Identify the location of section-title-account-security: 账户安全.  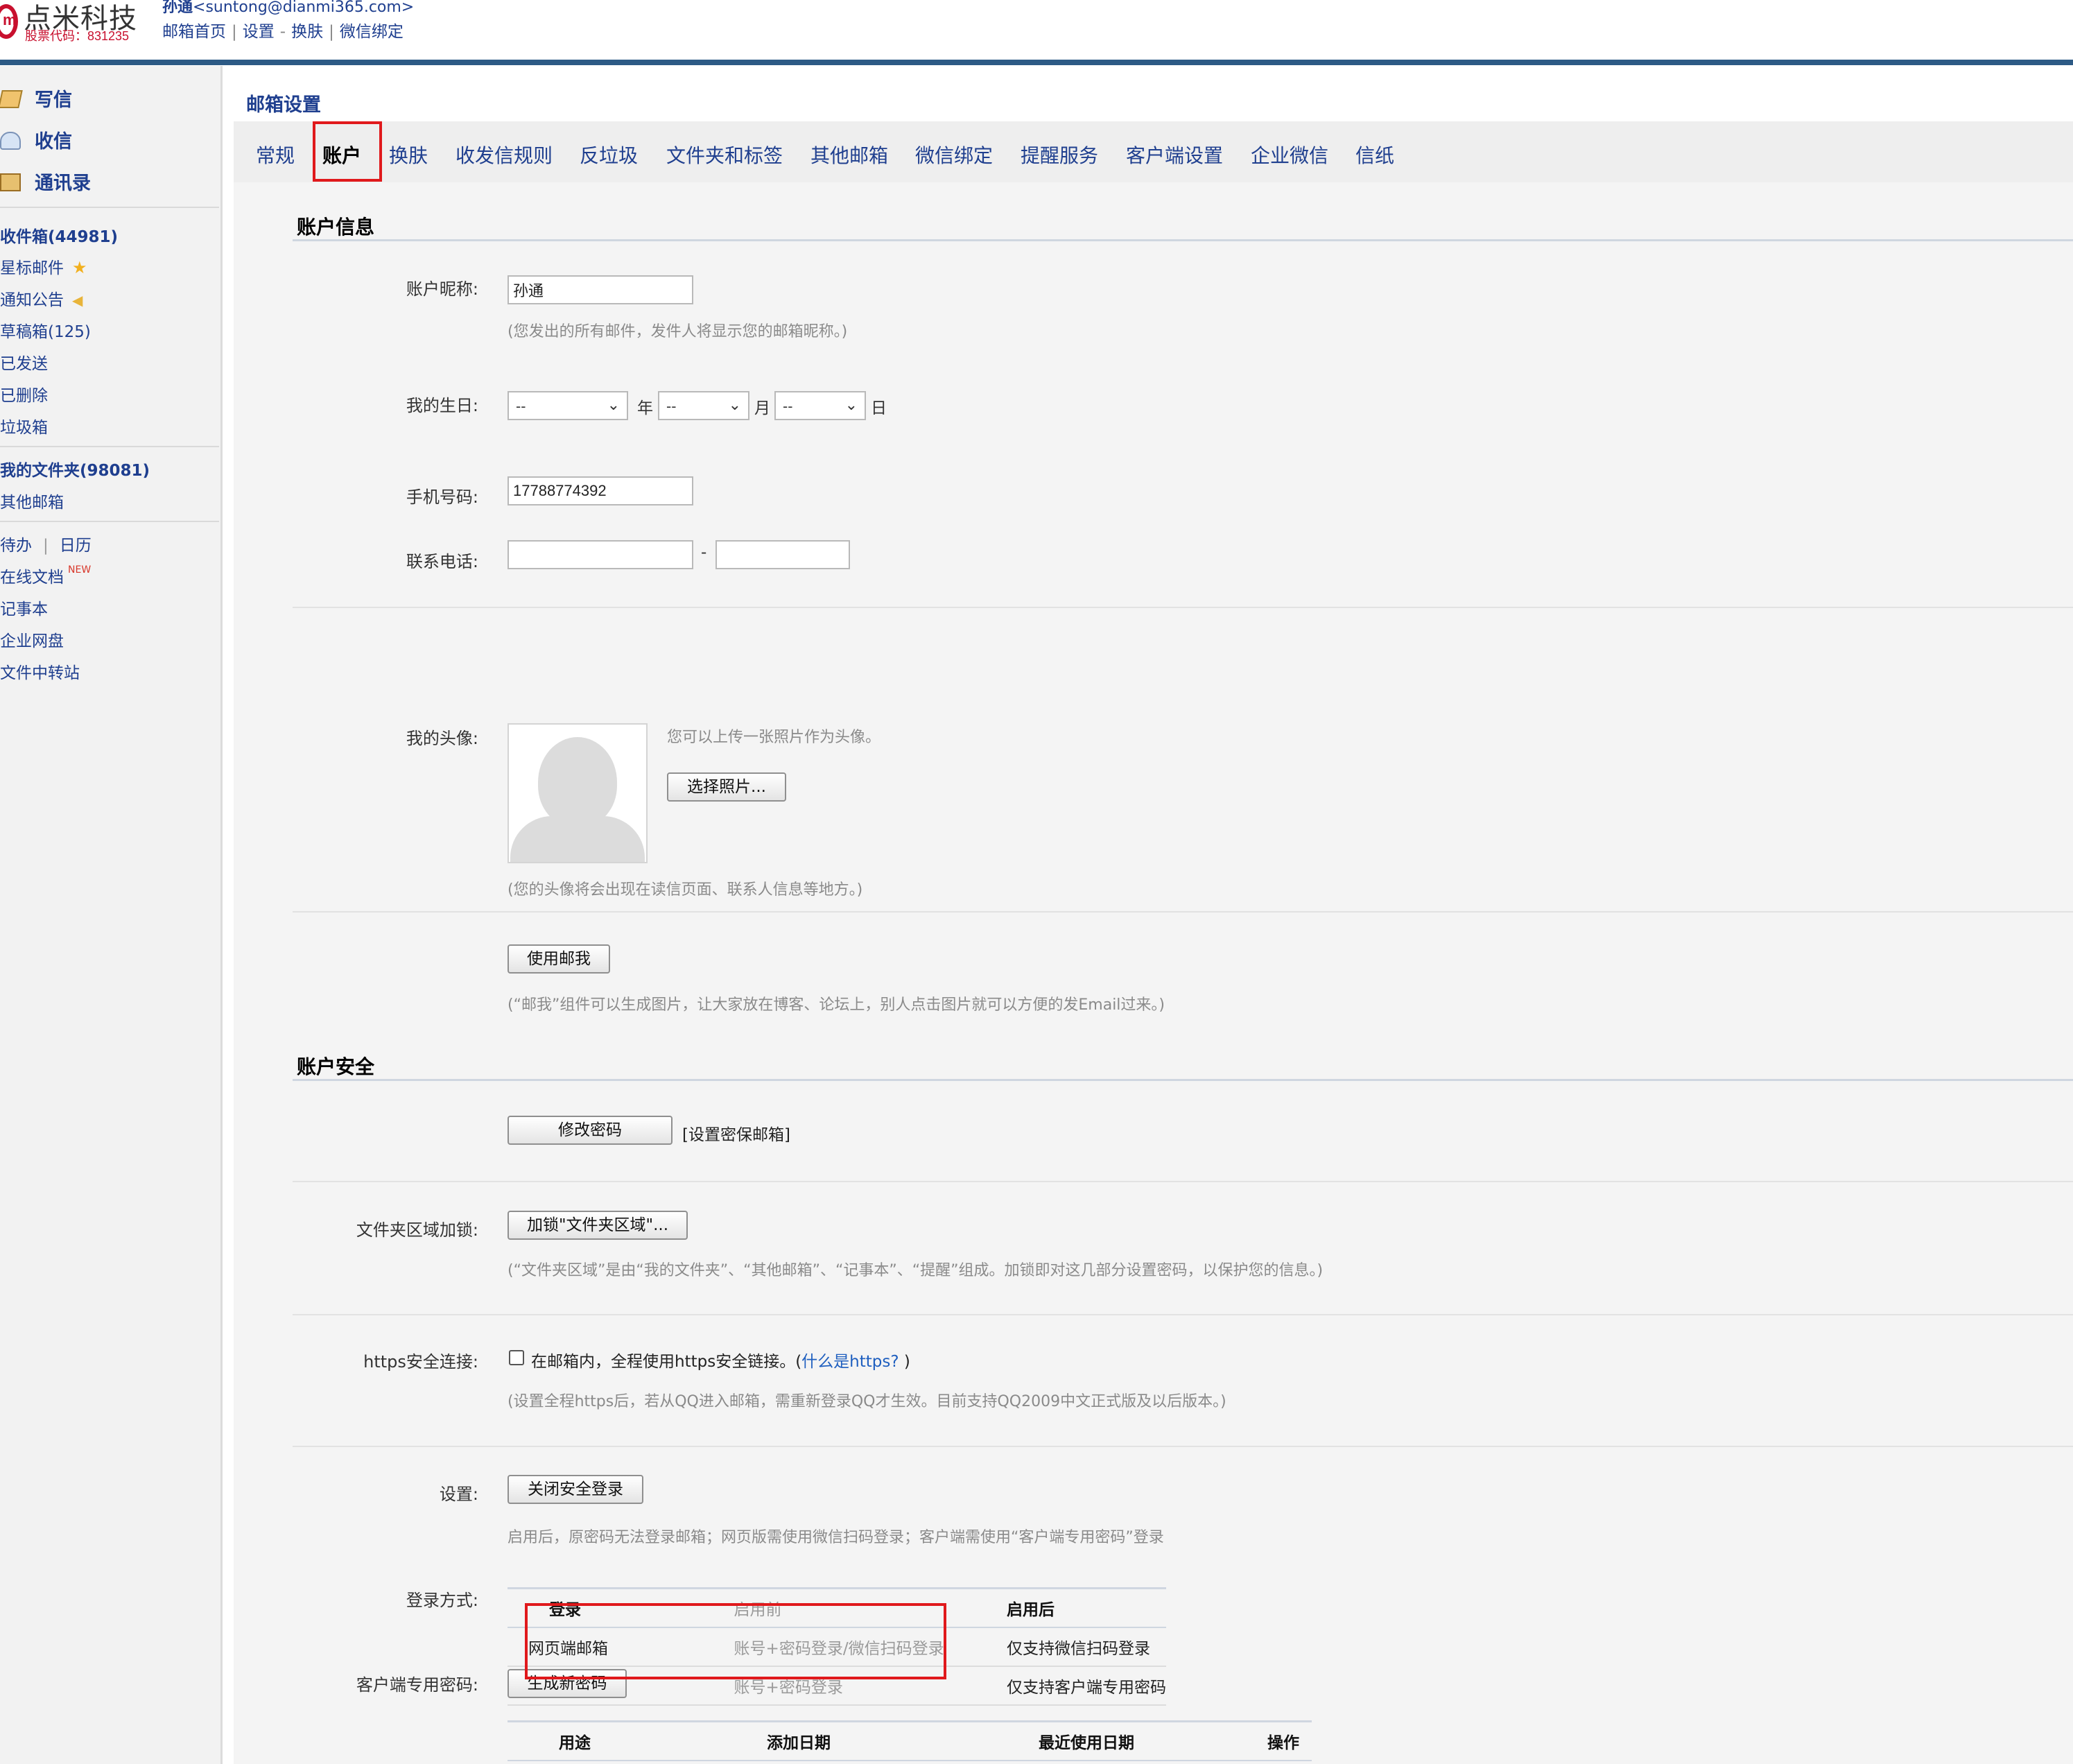
(336, 1066).